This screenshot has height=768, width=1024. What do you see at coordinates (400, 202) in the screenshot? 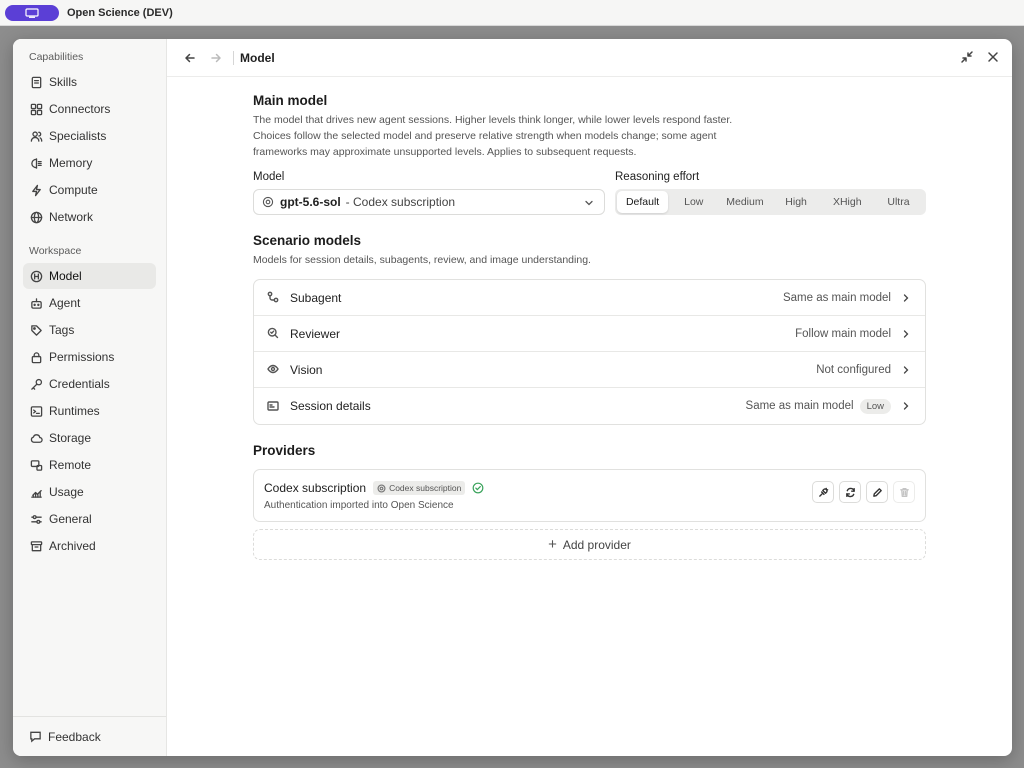
I see `model-select-provider: - Codex subscription` at bounding box center [400, 202].